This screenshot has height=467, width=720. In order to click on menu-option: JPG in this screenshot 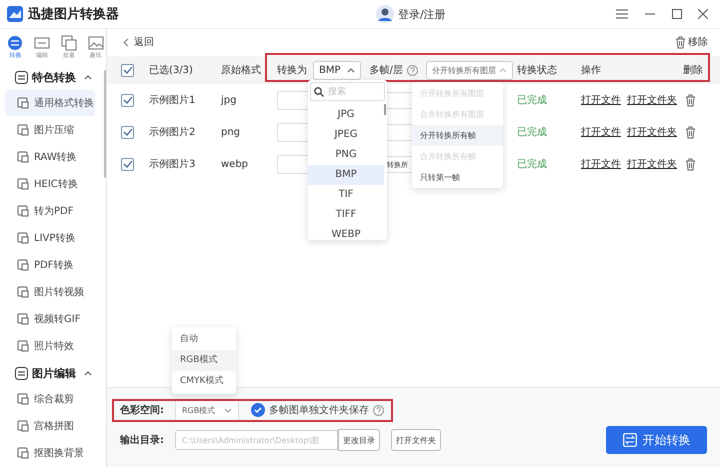, I will do `click(346, 115)`.